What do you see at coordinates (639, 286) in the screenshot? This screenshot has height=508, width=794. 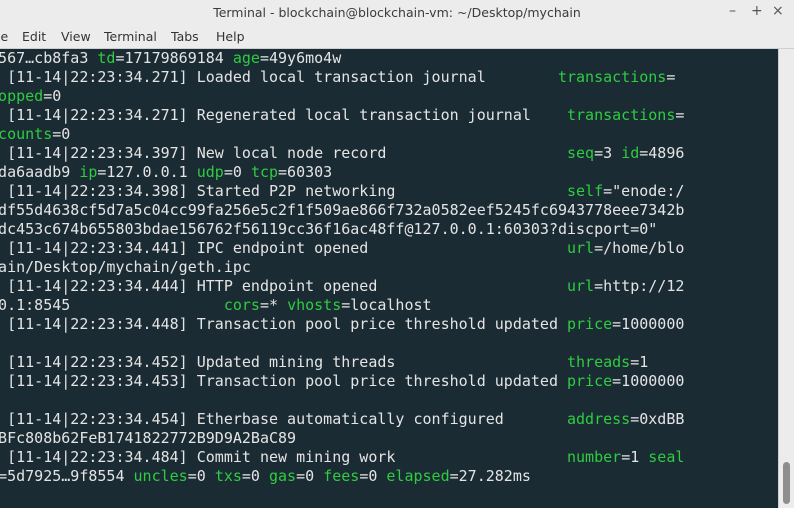 I see `log-text: =http://12` at bounding box center [639, 286].